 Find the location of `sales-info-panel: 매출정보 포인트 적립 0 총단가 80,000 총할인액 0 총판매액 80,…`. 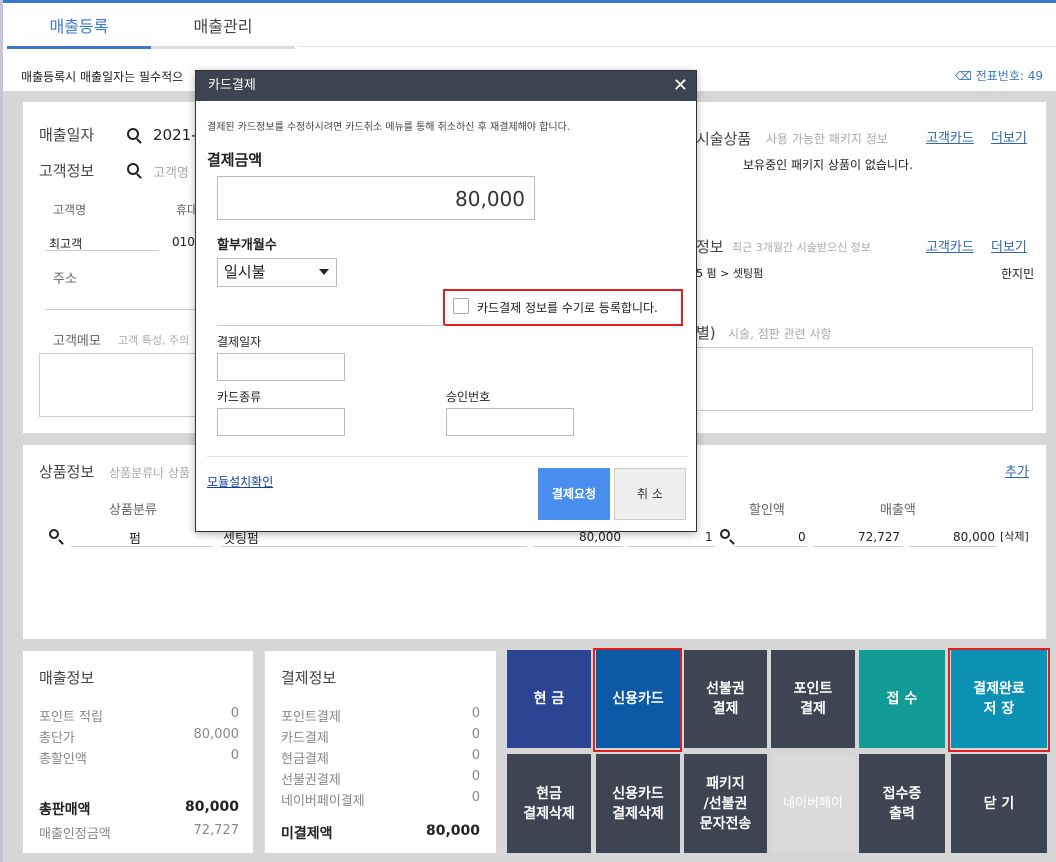

sales-info-panel: 매출정보 포인트 적립 0 총단가 80,000 총할인액 0 총판매액 80,… is located at coordinates (138, 752).